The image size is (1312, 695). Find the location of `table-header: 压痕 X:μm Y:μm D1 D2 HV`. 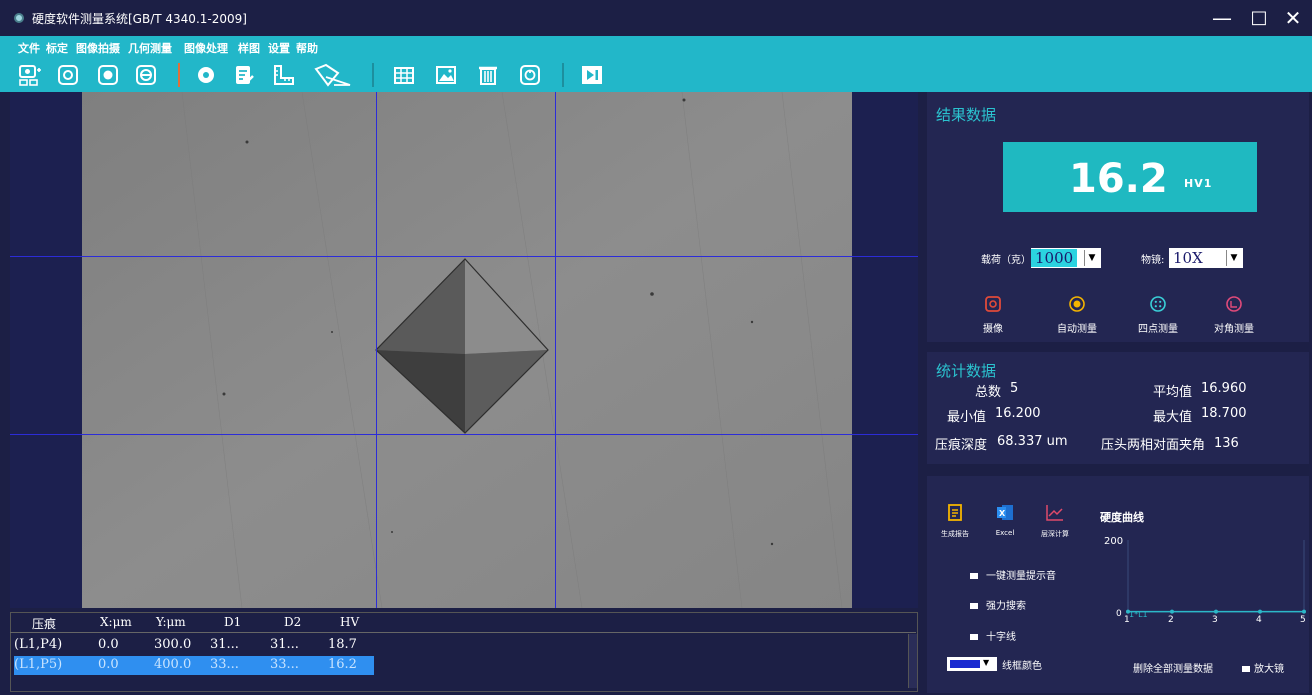

table-header: 压痕 X:μm Y:μm D1 D2 HV is located at coordinates (463, 622).